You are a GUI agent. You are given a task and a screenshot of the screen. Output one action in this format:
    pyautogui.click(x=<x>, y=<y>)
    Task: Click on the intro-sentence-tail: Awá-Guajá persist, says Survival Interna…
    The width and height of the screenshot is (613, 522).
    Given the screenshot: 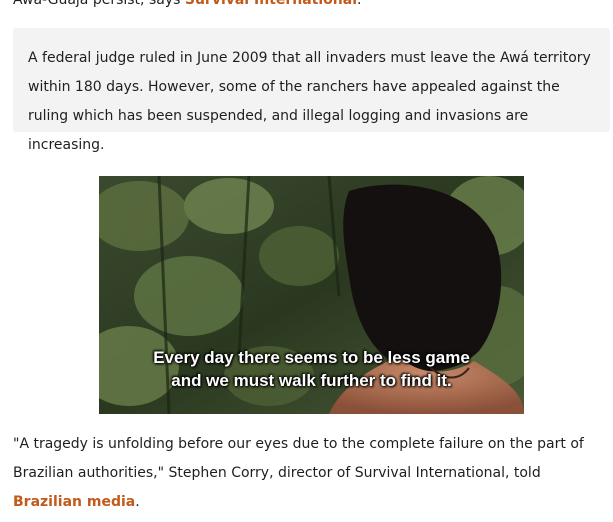 What is the action you would take?
    pyautogui.click(x=187, y=4)
    